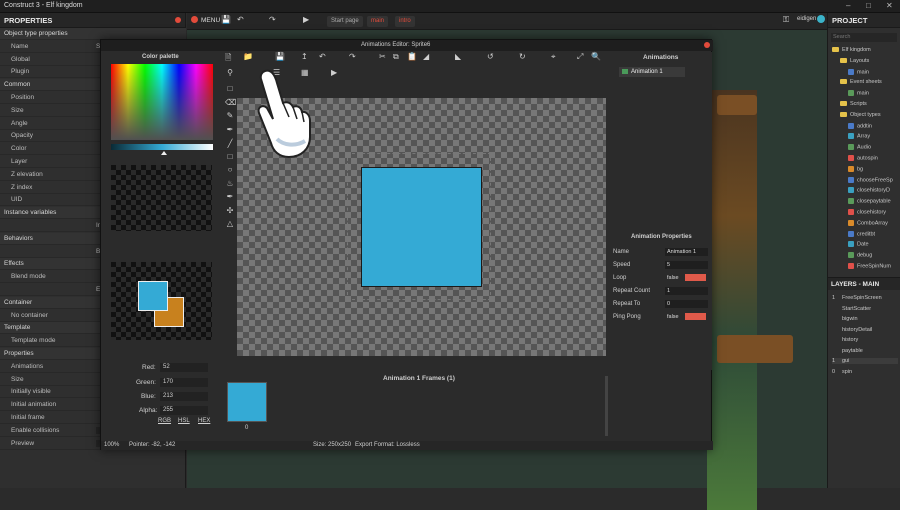 This screenshot has height=510, width=900. I want to click on anim-prop-value: 5, so click(686, 265).